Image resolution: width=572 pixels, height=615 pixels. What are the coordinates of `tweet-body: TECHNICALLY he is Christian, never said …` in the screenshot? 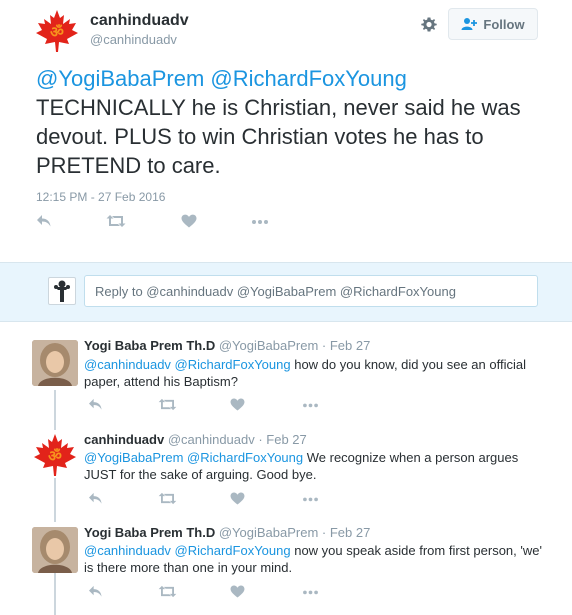 It's located at (278, 136).